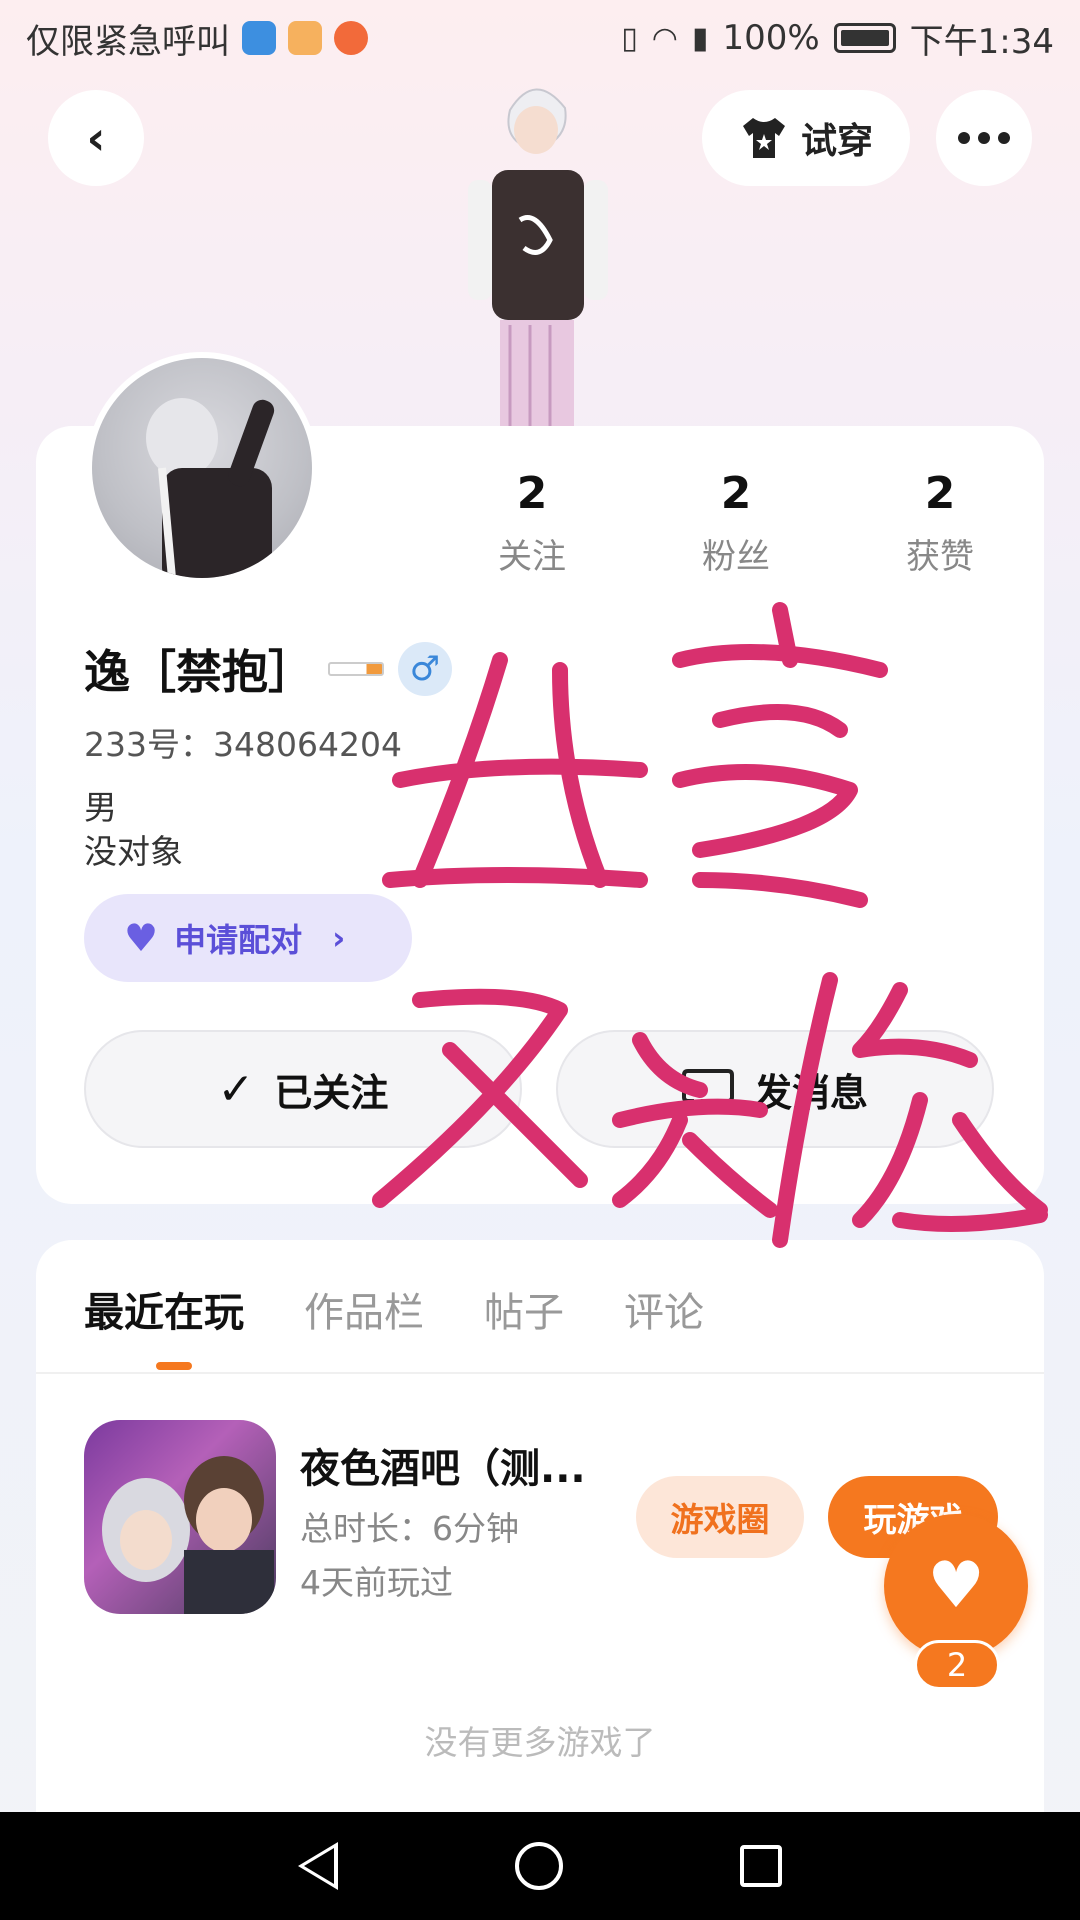 The width and height of the screenshot is (1080, 1920). What do you see at coordinates (133, 830) in the screenshot?
I see `bio: 男 没对象` at bounding box center [133, 830].